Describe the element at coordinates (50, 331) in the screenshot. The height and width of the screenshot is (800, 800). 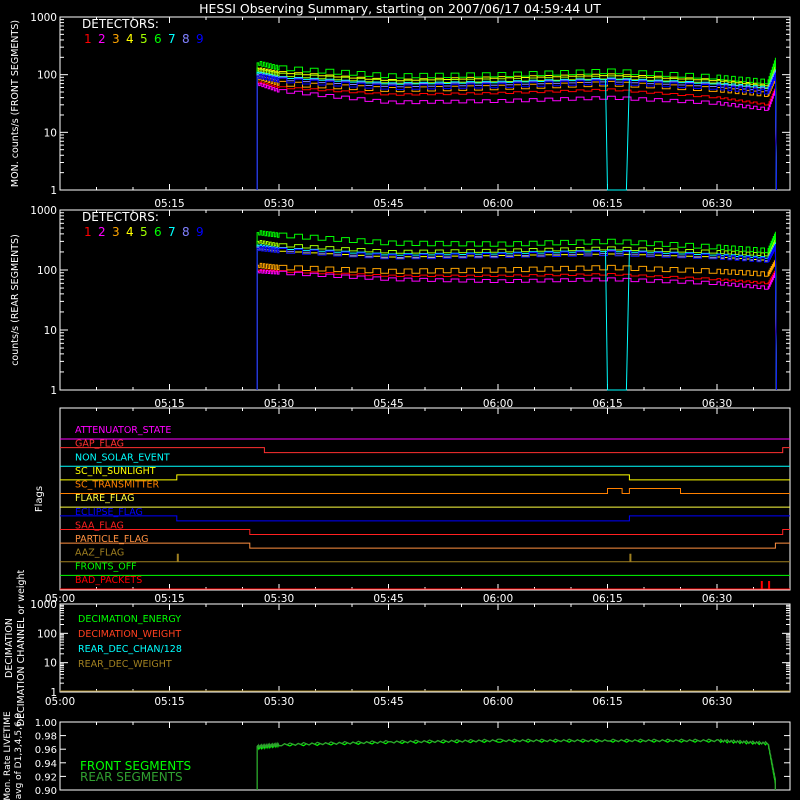
I see `panel-2-y-tick-label: 10` at that location.